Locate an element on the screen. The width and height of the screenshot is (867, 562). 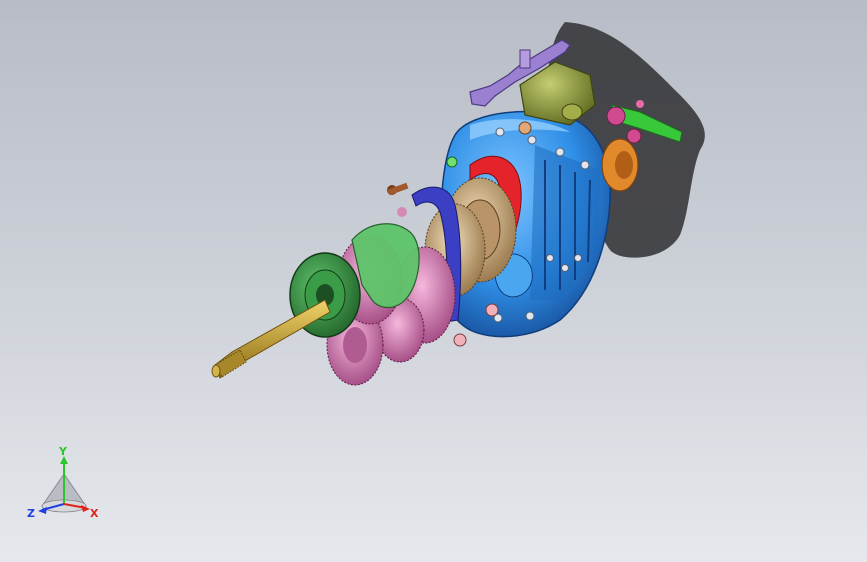
input-shaft is located at coordinates (271, 339).